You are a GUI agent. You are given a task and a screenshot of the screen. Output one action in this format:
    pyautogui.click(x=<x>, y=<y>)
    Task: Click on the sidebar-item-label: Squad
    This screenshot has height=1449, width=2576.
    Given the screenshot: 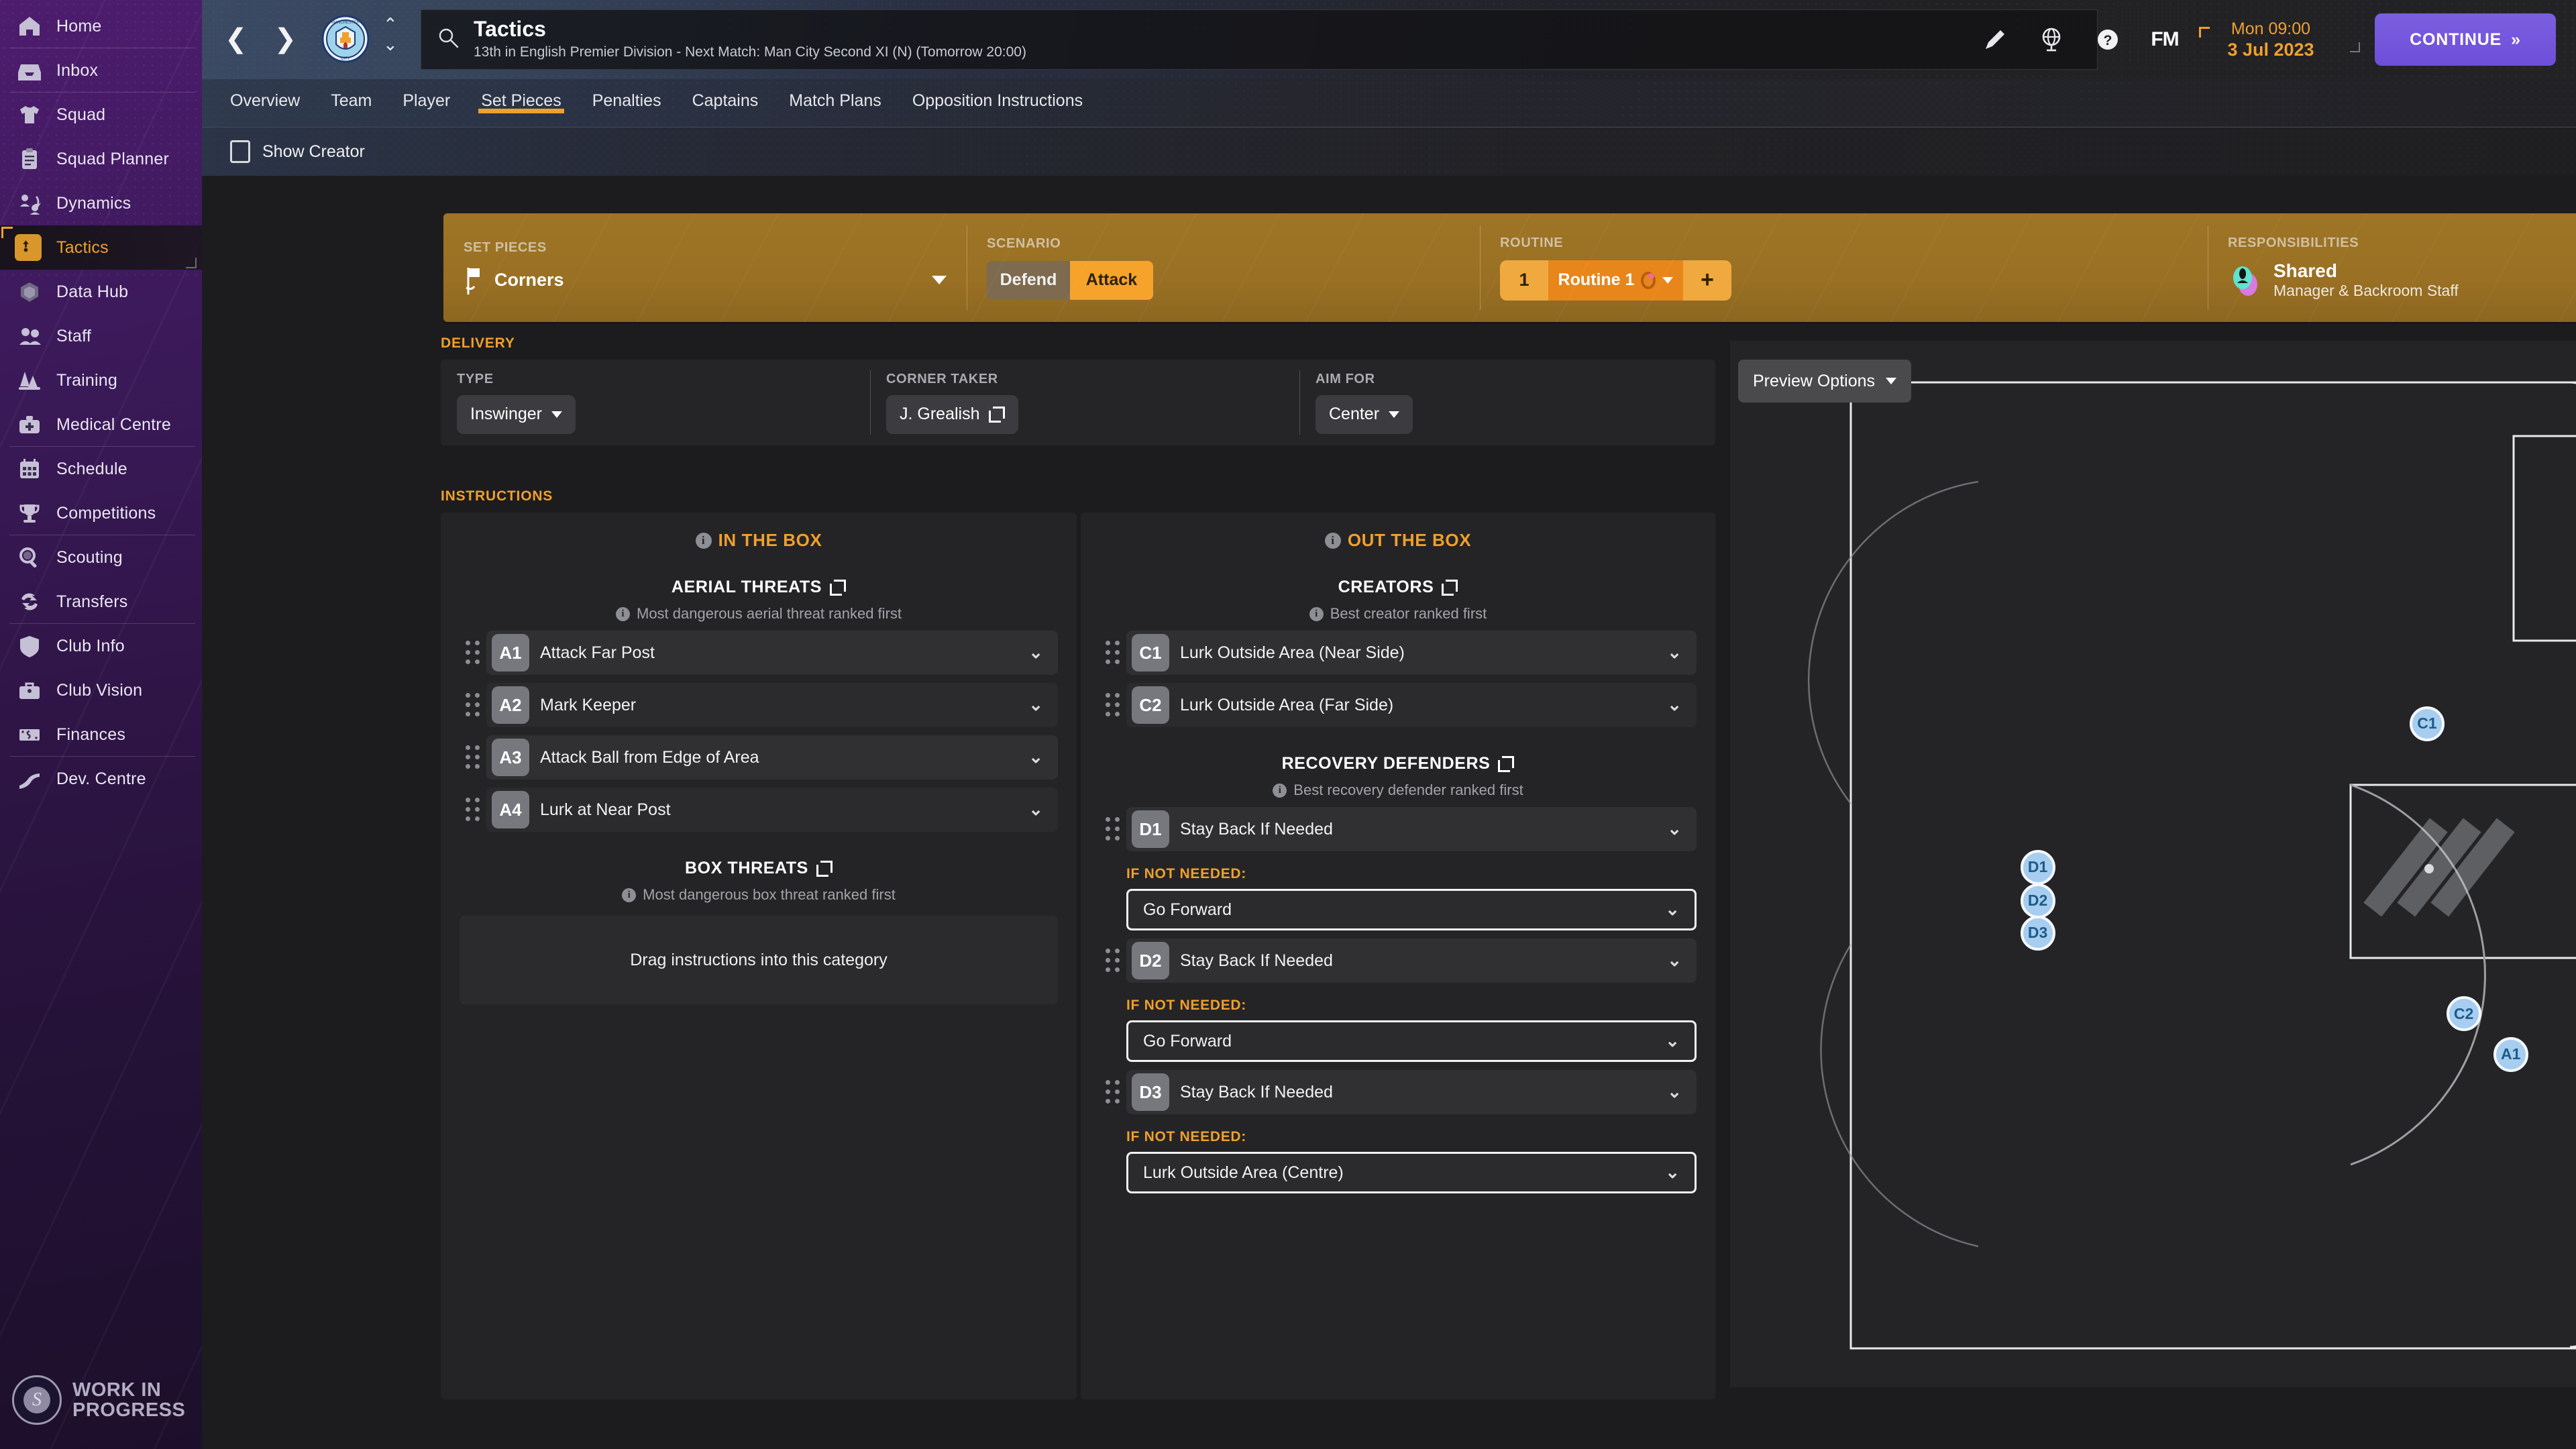 What is the action you would take?
    pyautogui.click(x=81, y=114)
    